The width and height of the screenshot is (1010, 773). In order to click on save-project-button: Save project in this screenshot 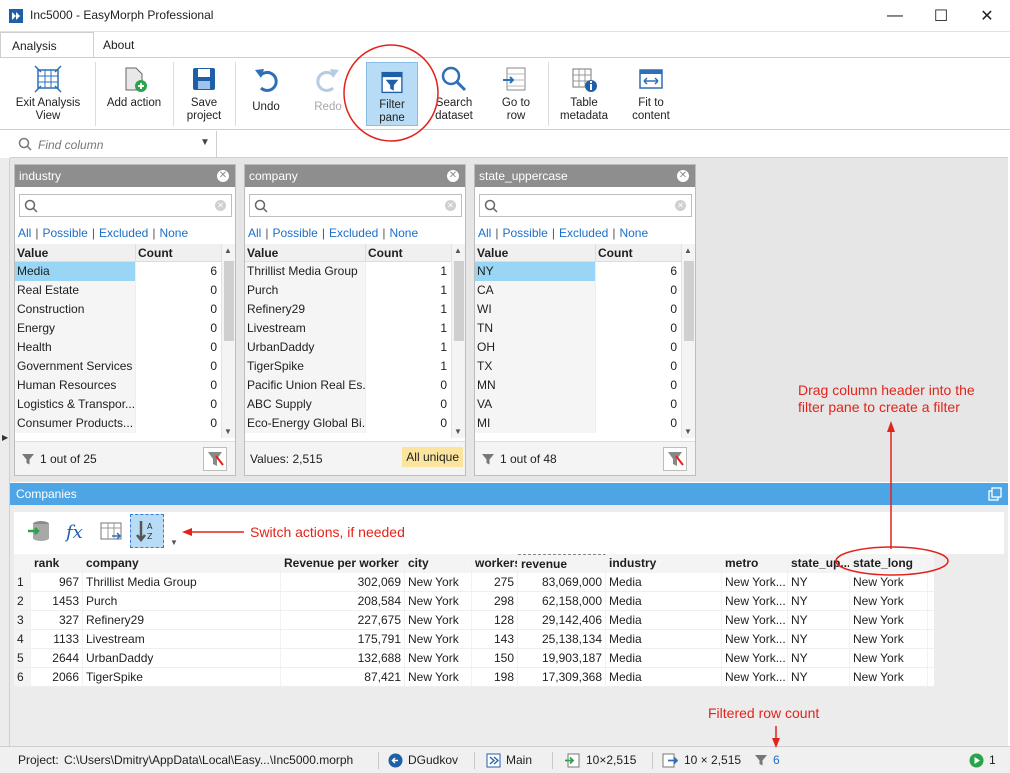, I will do `click(204, 94)`.